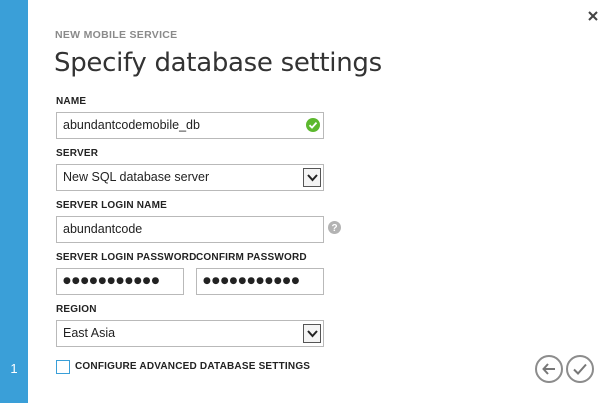 The image size is (611, 403). I want to click on server-label: SERVER, so click(77, 153).